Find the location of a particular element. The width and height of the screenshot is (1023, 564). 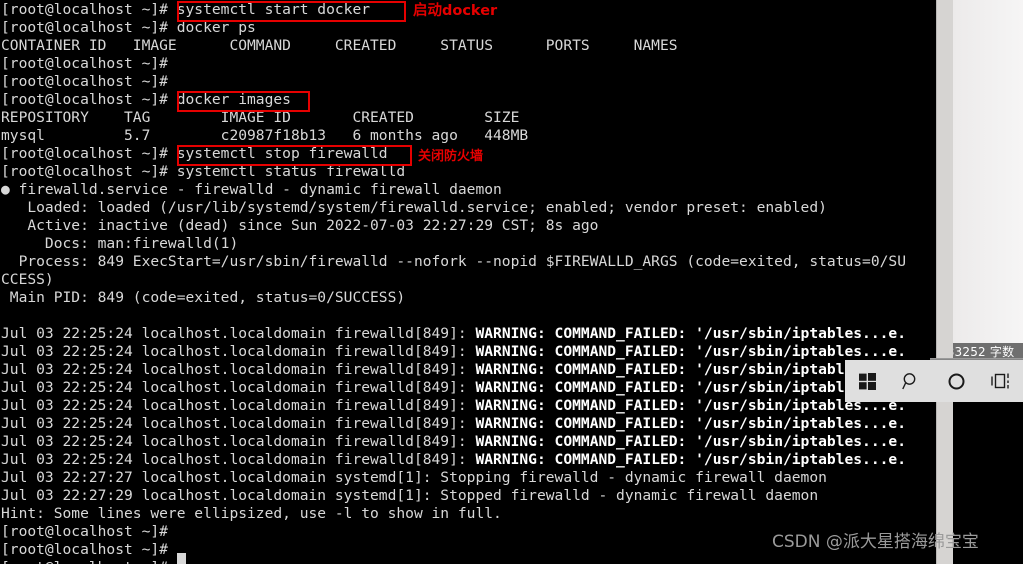

task-view-icon is located at coordinates (1001, 381).